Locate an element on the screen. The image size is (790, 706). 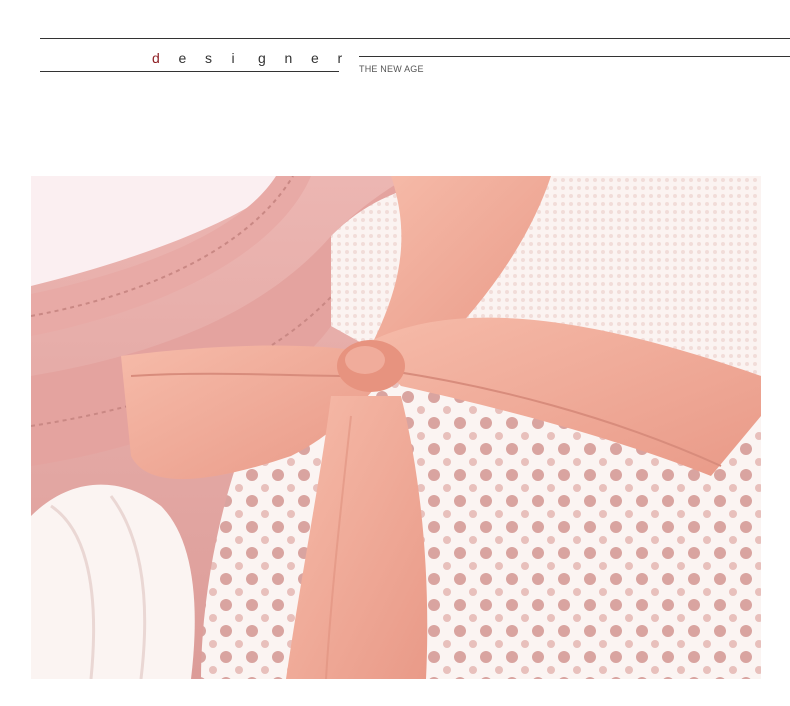
tagline: THE NEW AGE is located at coordinates (391, 69).